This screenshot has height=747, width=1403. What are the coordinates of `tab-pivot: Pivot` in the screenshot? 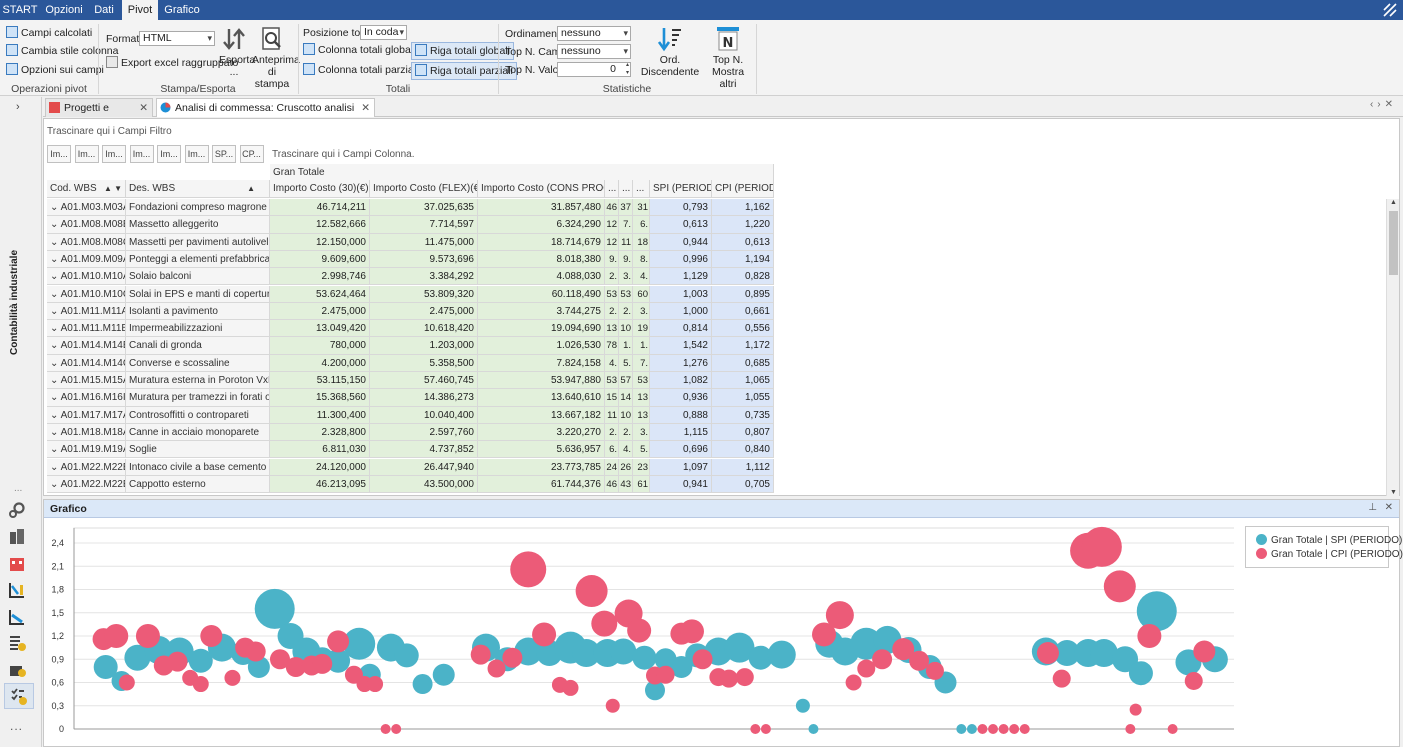 It's located at (140, 10).